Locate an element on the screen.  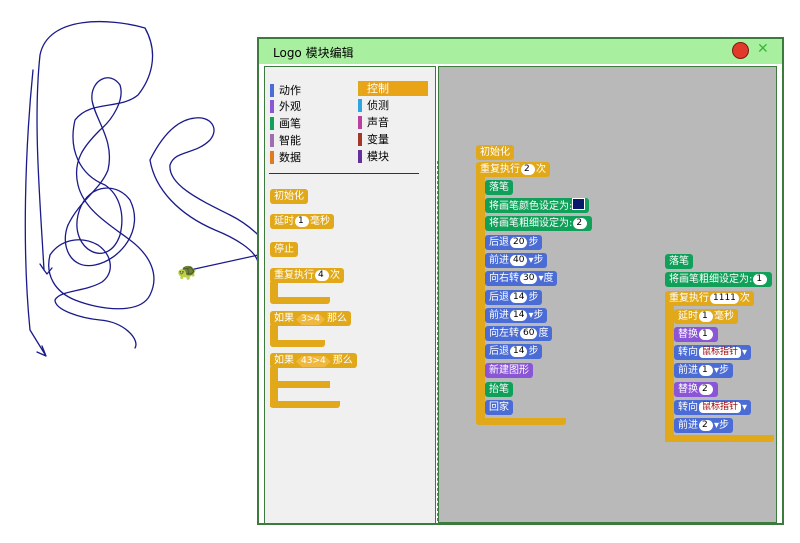
script1-repeat-block: 重复执行 2 次 is located at coordinates (513, 169).